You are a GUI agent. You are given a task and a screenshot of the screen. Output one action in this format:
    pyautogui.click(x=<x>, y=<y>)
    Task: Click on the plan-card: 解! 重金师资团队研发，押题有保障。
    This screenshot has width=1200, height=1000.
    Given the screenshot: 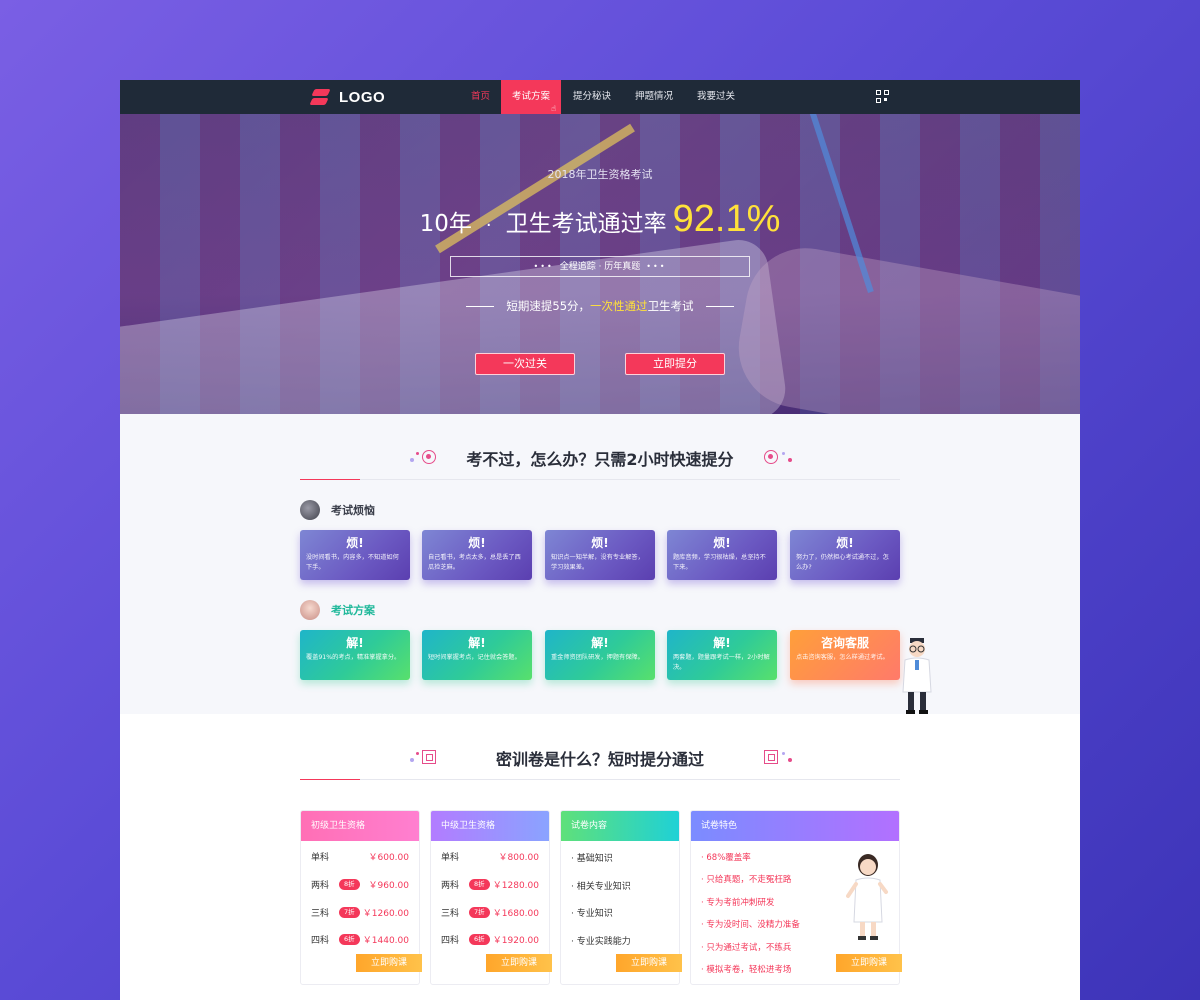 What is the action you would take?
    pyautogui.click(x=600, y=655)
    